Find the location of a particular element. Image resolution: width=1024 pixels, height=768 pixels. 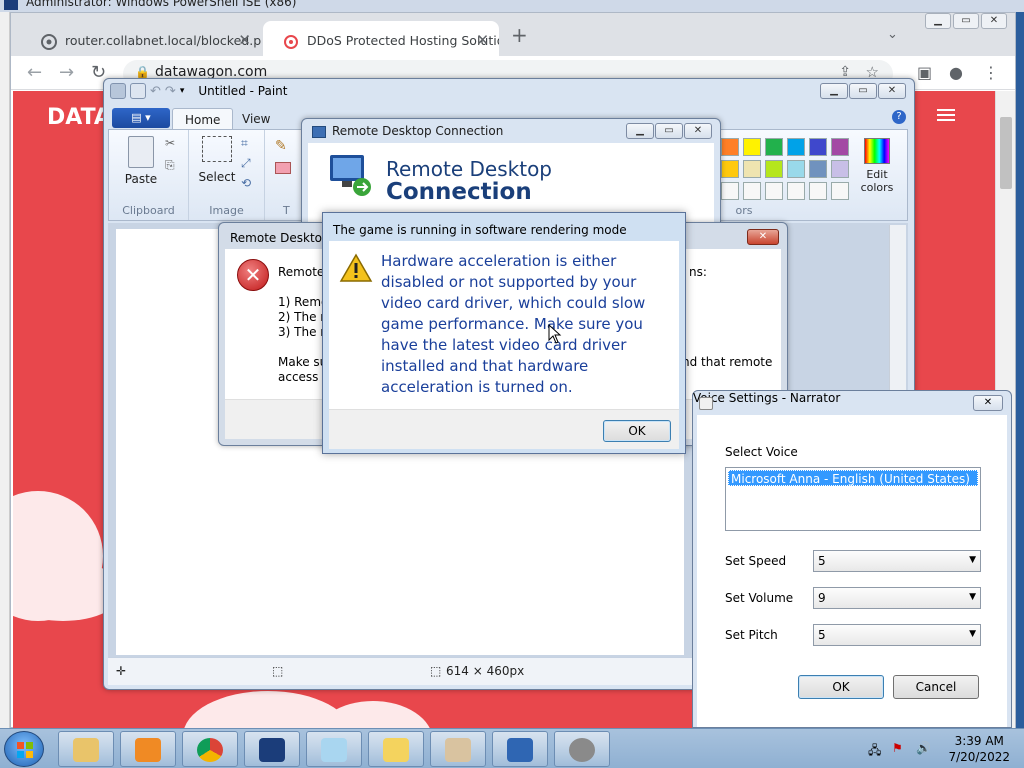

rd-error-line1: Remote is located at coordinates (301, 272).